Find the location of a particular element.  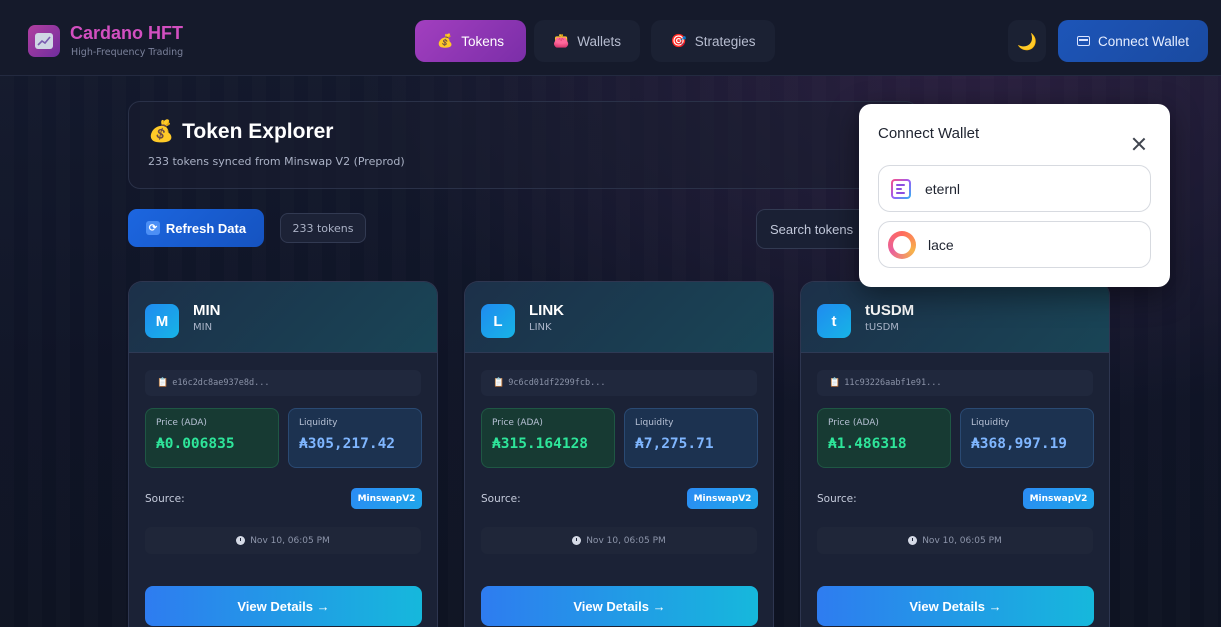

tab-label: Tokens is located at coordinates (482, 41).